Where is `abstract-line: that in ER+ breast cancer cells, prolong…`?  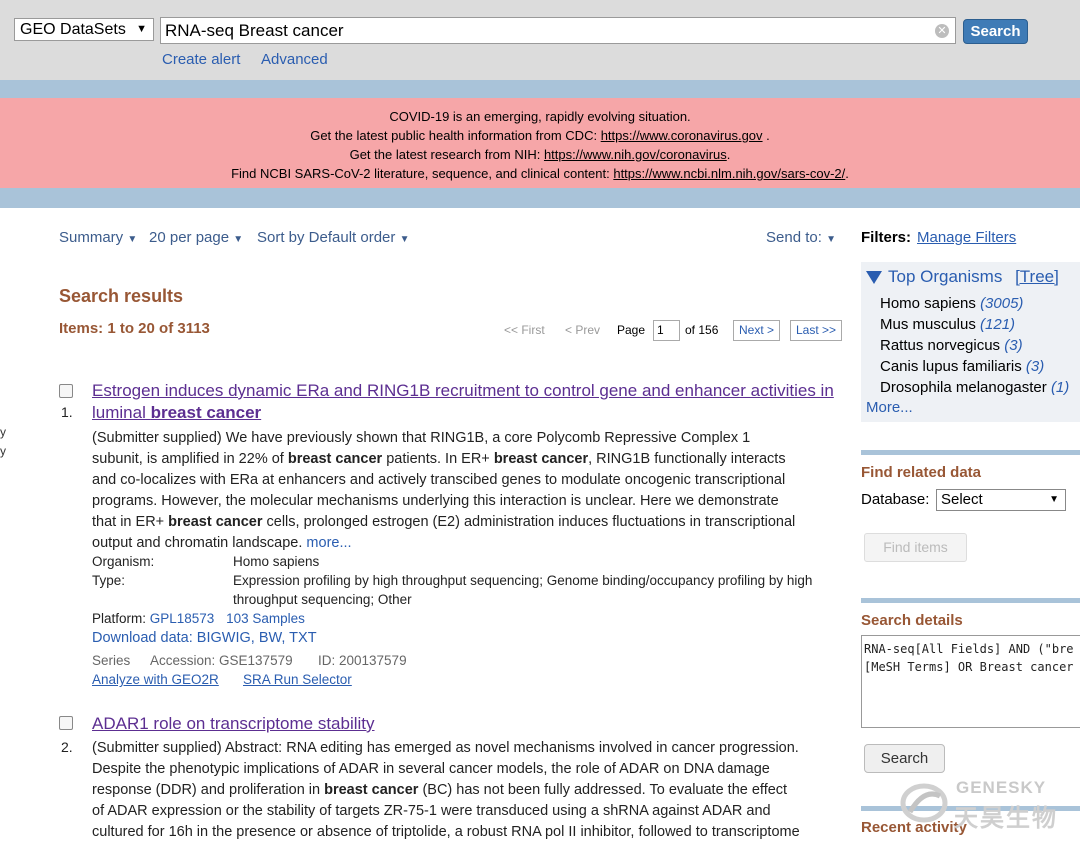
abstract-line: that in ER+ breast cancer cells, prolong… is located at coordinates (444, 522).